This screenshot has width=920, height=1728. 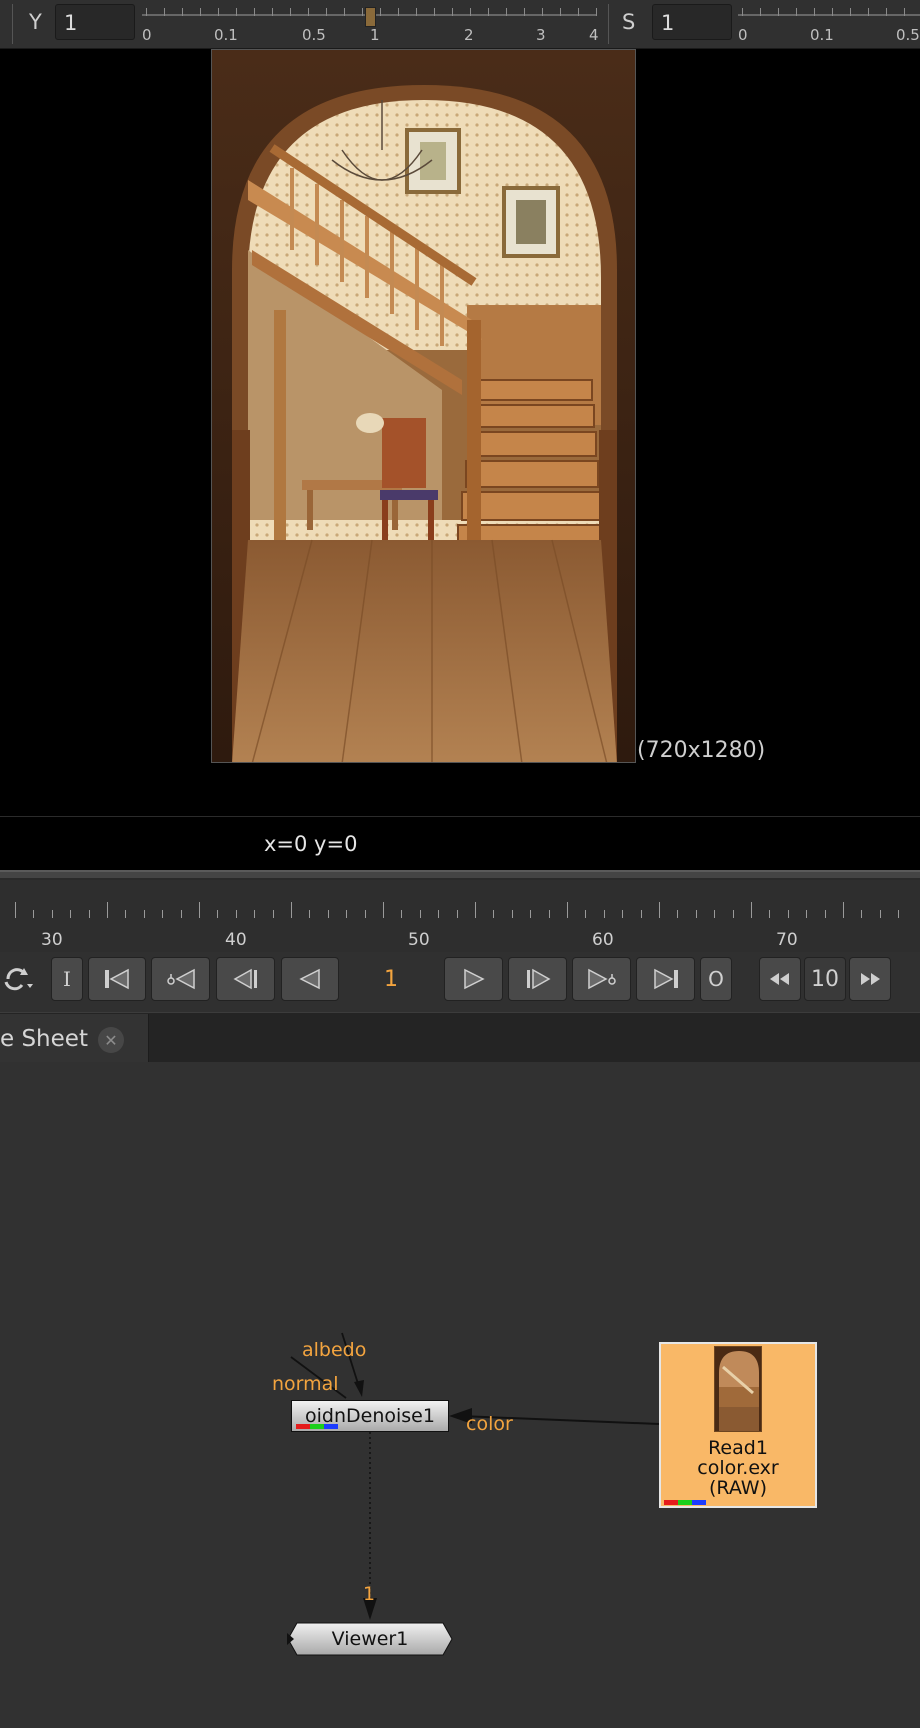 I want to click on previous-frame-button, so click(x=245, y=979).